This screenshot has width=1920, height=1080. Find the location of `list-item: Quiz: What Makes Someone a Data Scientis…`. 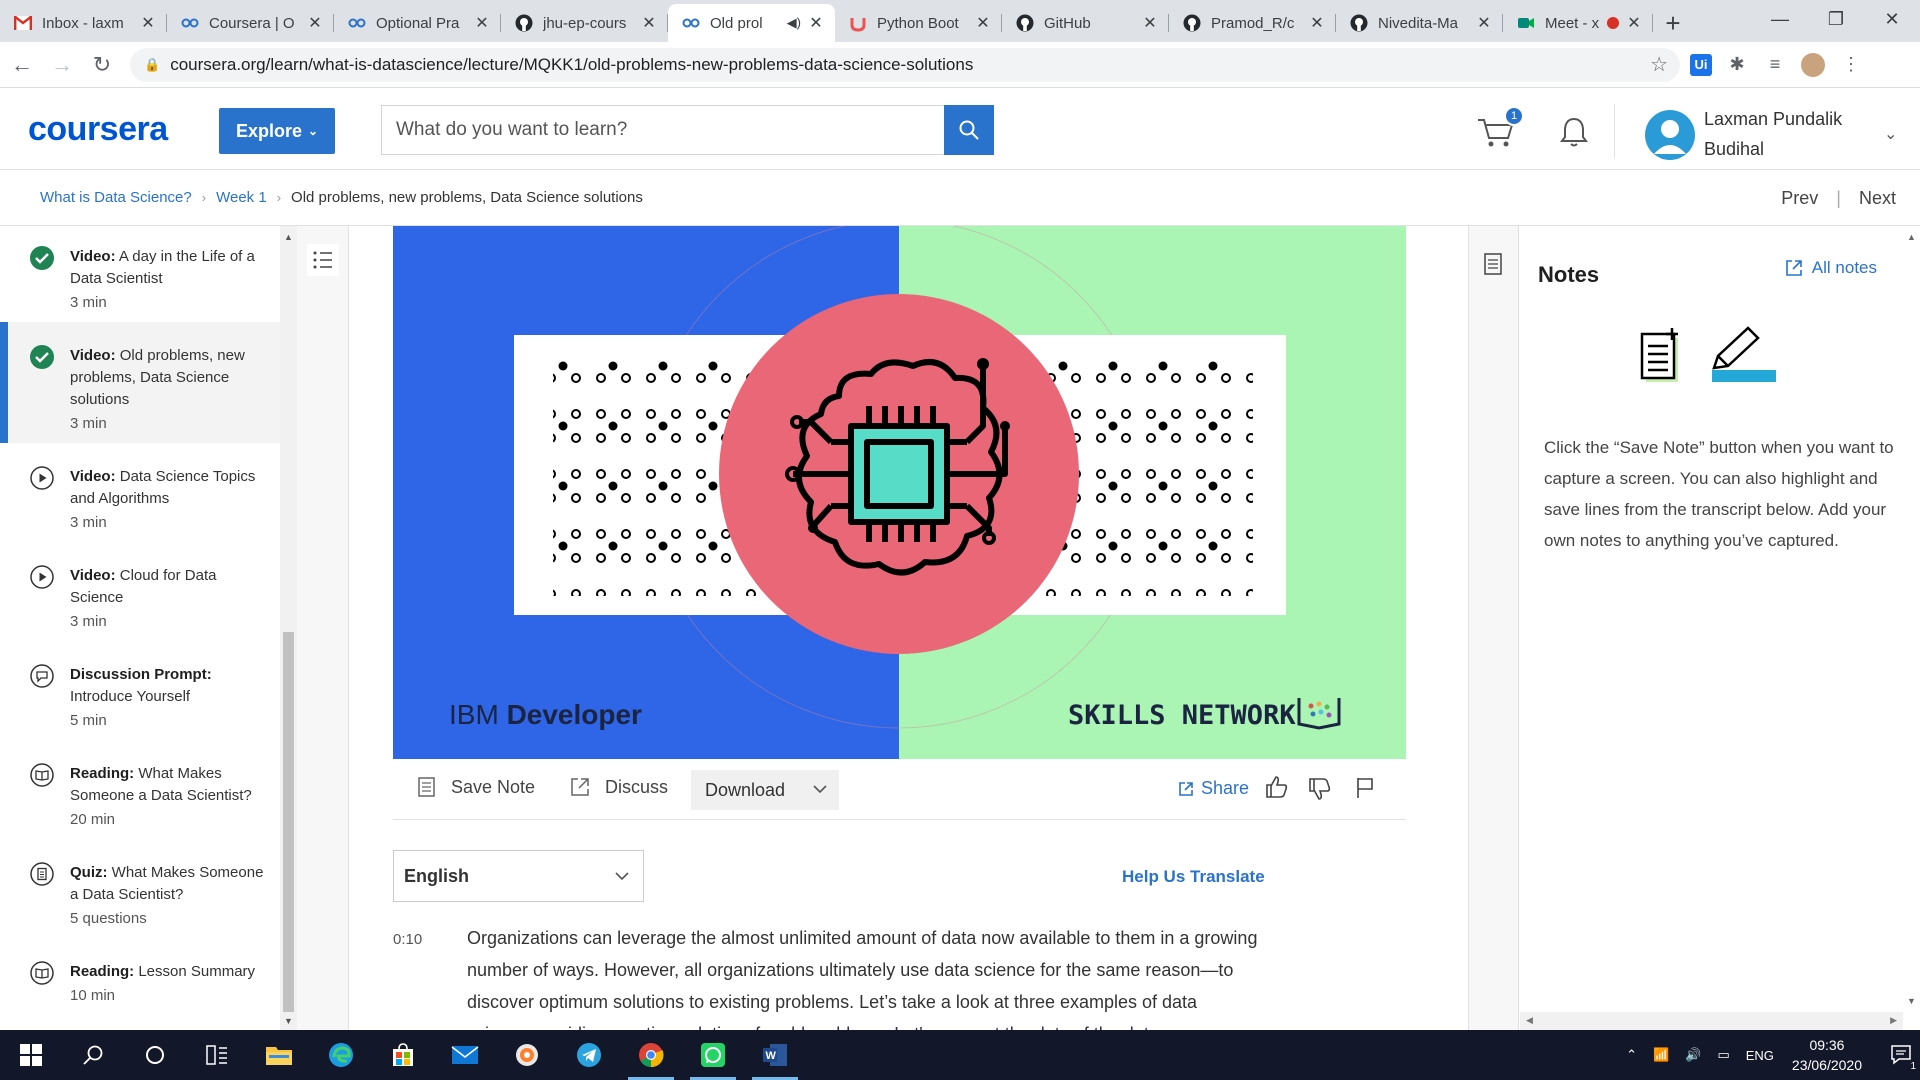

list-item: Quiz: What Makes Someone a Data Scientis… is located at coordinates (140, 888).